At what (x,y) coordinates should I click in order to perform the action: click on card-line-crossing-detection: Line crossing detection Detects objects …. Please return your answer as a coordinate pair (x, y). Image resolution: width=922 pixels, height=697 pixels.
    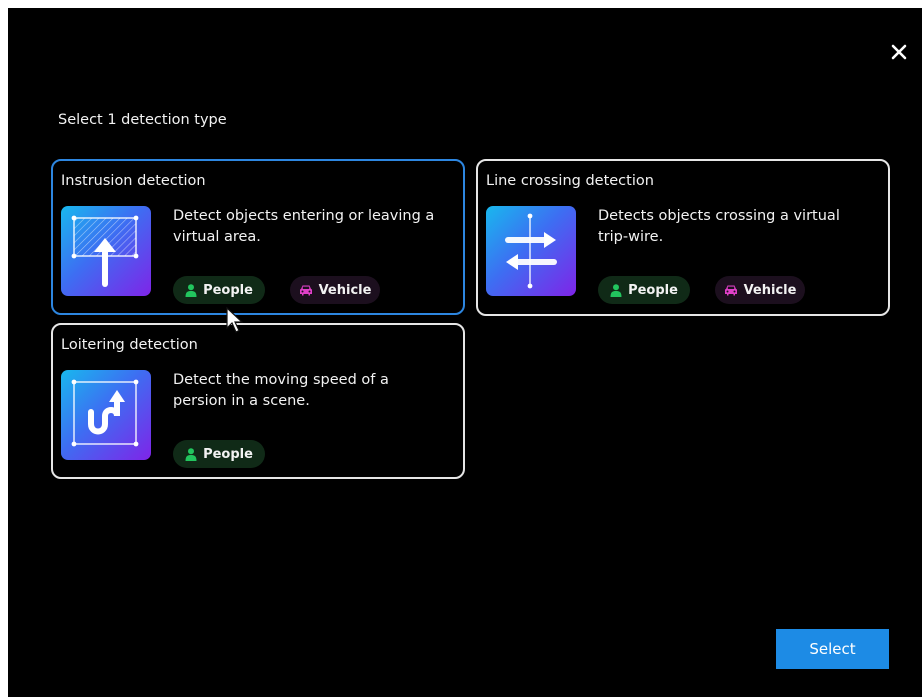
    Looking at the image, I should click on (683, 237).